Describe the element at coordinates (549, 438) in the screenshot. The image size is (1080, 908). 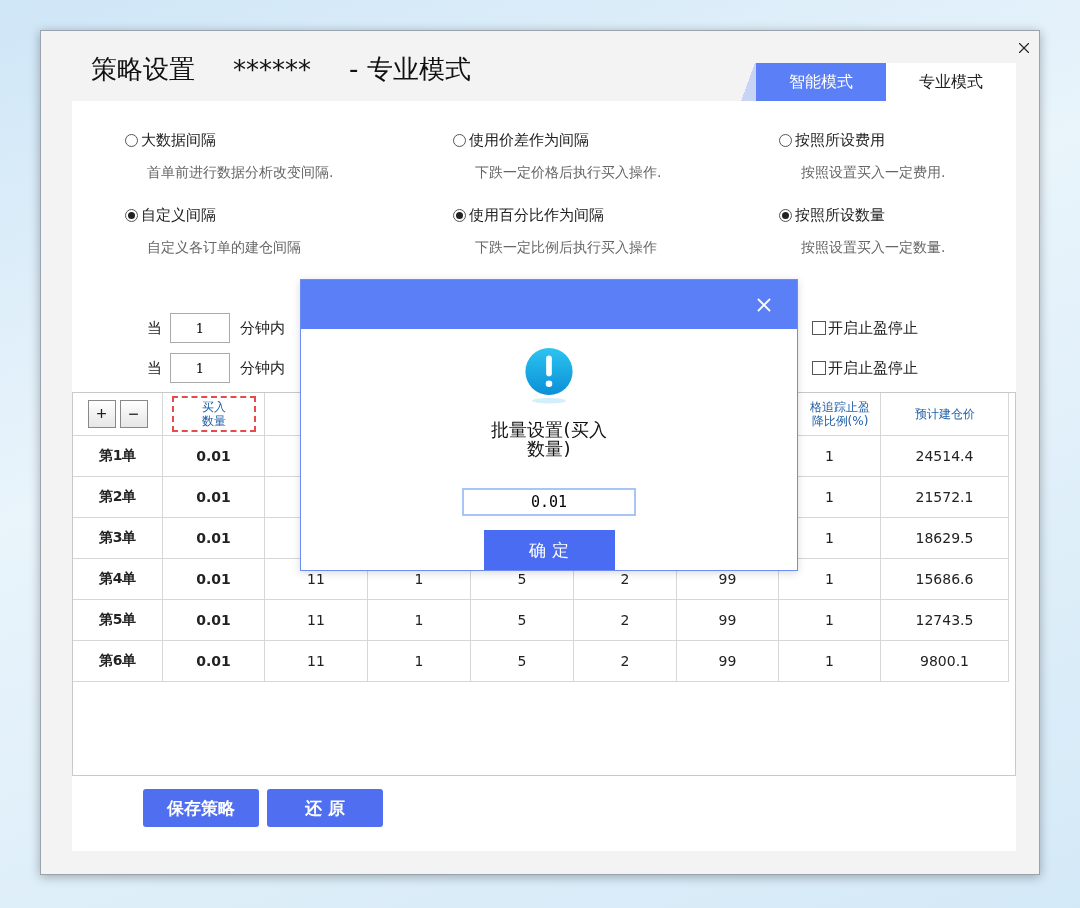
I see `dialog-message: 批量设置(买入 数量)` at that location.